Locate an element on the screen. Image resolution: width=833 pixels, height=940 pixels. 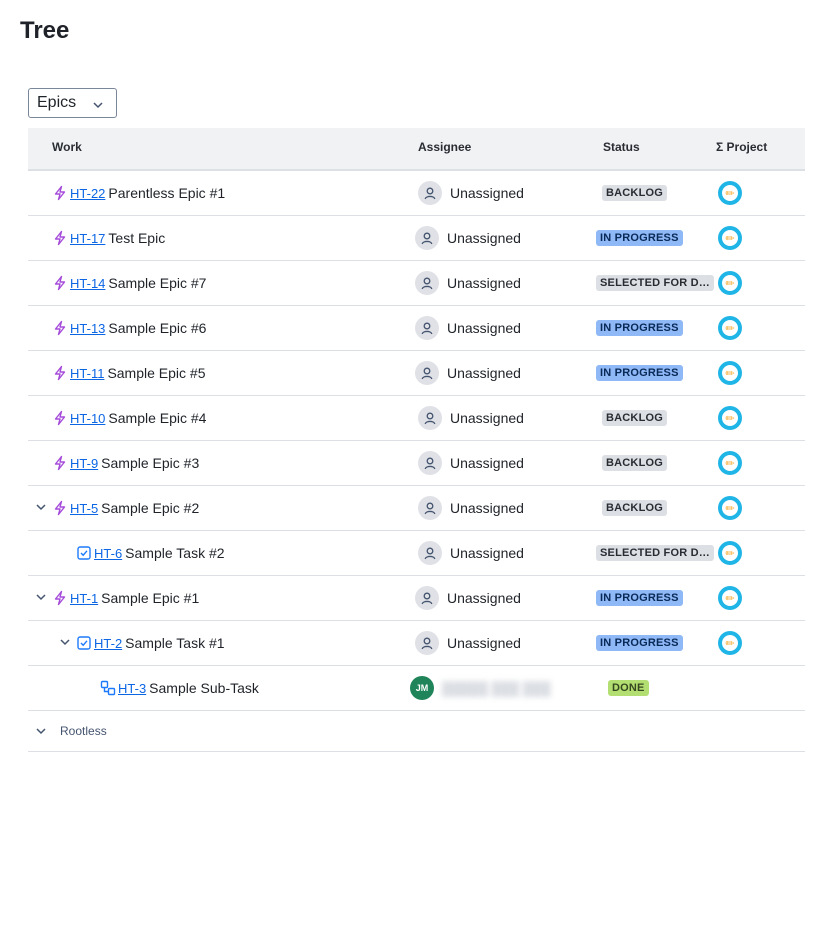
issue-summary: Sample Sub-Task is located at coordinates (204, 688).